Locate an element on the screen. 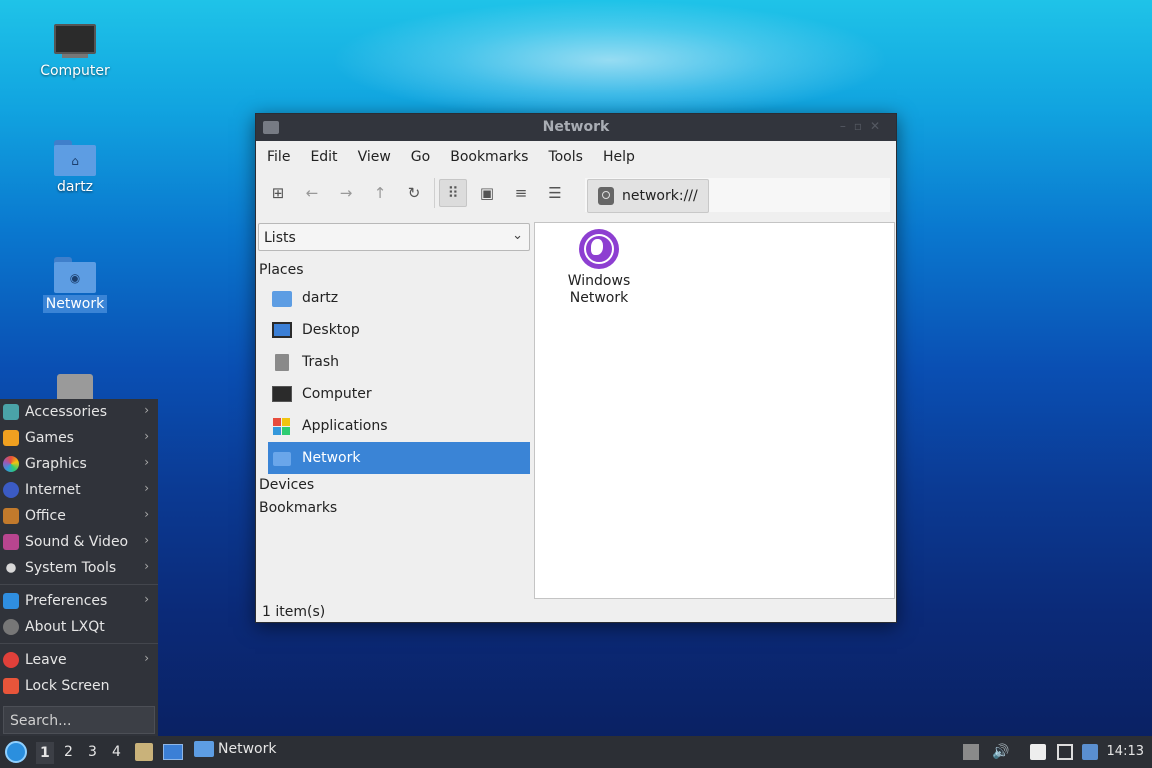 This screenshot has height=768, width=1152. show-desktop-icon is located at coordinates (173, 752).